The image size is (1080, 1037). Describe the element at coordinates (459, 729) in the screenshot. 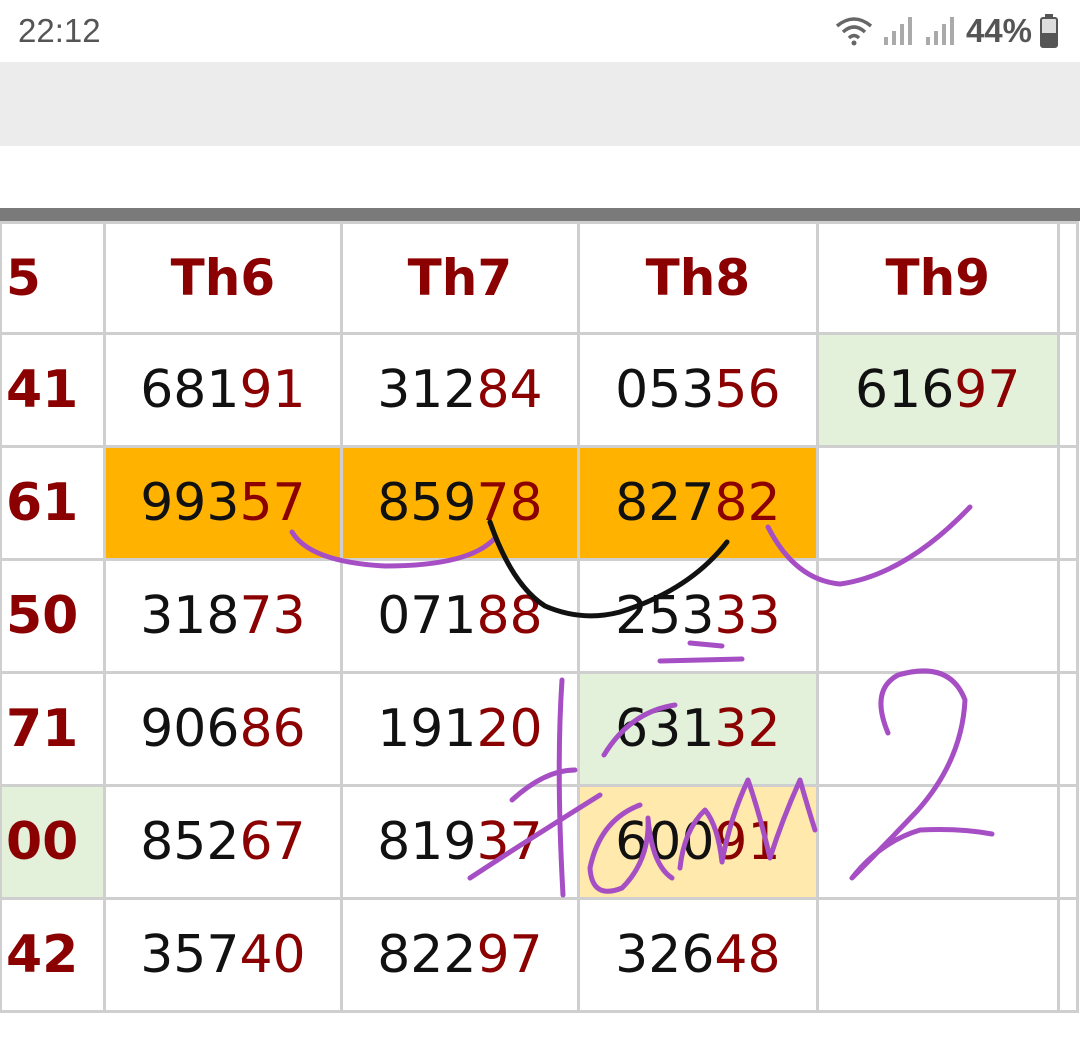

I see `result-cell: 19120` at that location.